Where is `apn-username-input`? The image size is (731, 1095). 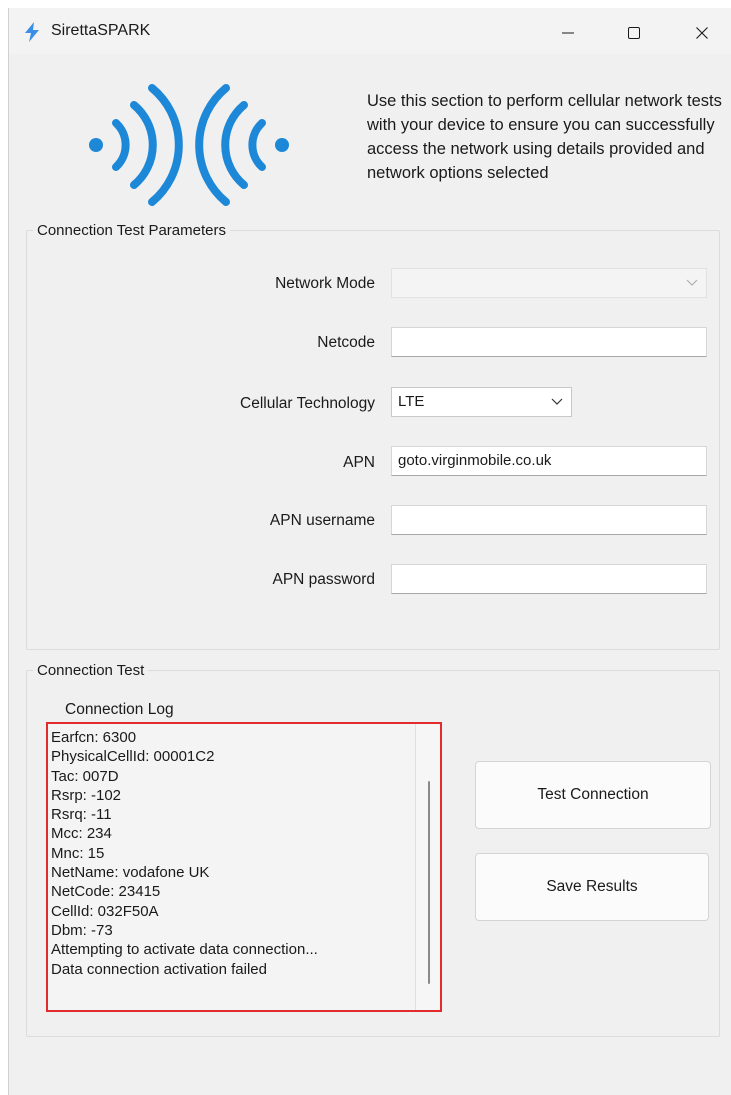
apn-username-input is located at coordinates (549, 520).